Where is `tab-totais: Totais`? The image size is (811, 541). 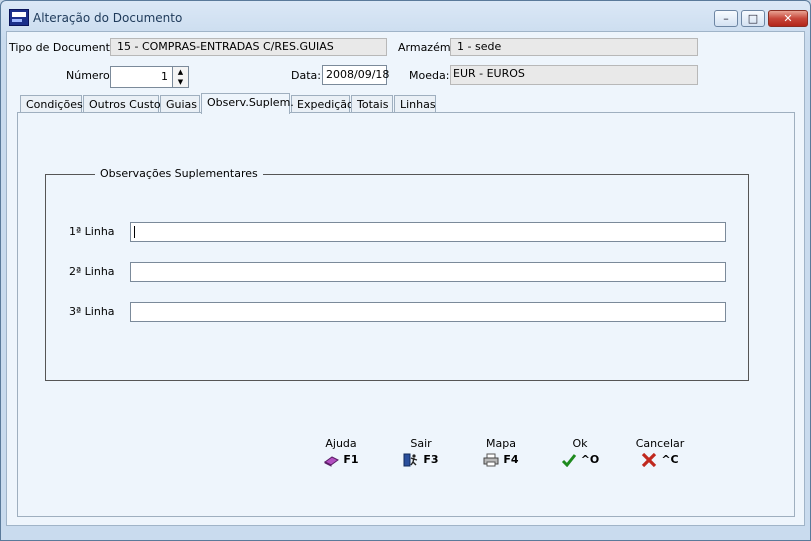
tab-totais: Totais is located at coordinates (372, 104).